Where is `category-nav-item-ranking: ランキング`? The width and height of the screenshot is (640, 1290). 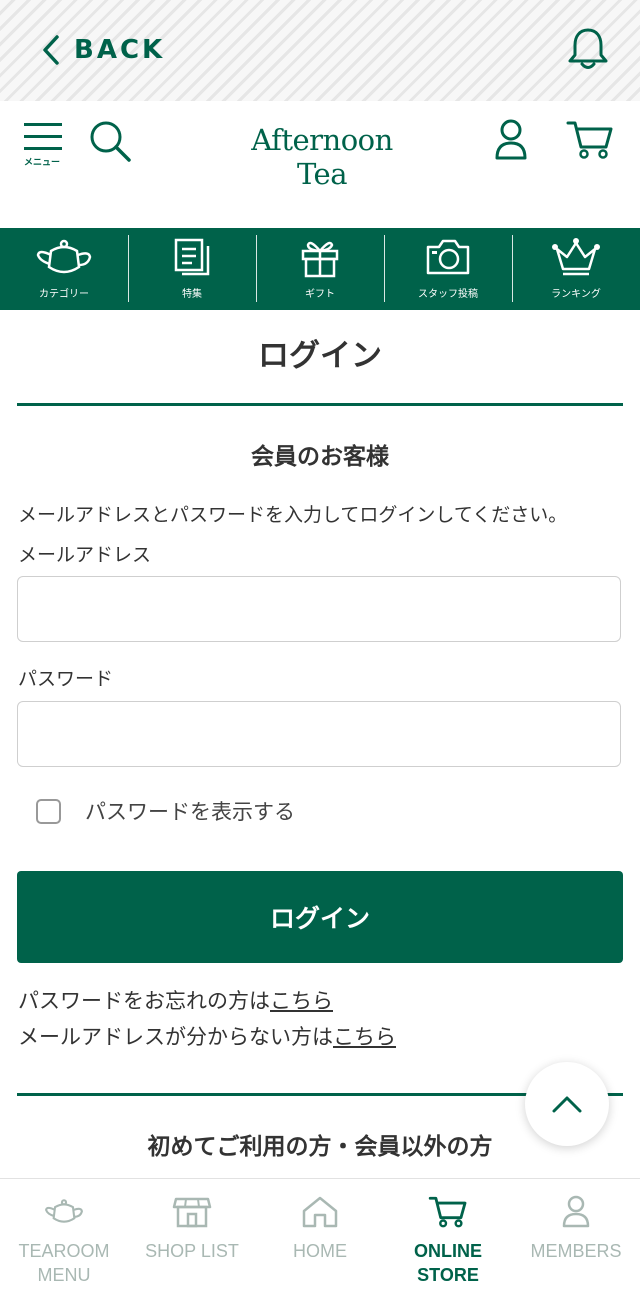 category-nav-item-ranking: ランキング is located at coordinates (576, 269).